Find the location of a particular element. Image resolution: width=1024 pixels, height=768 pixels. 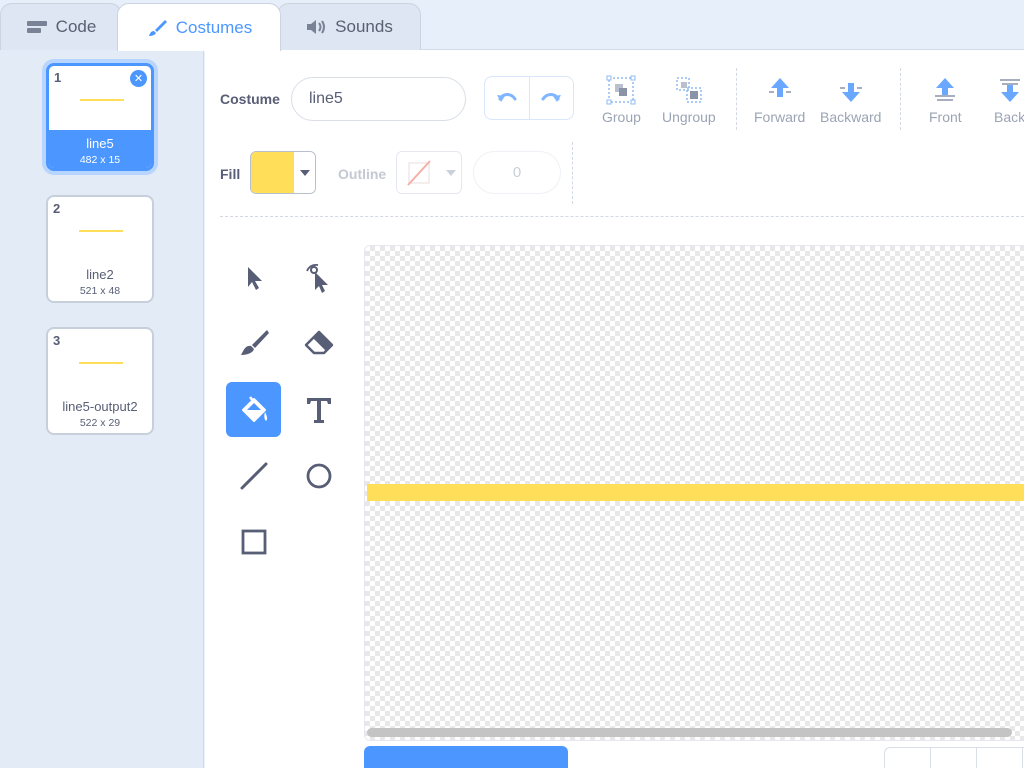

eraser-icon is located at coordinates (318, 342).